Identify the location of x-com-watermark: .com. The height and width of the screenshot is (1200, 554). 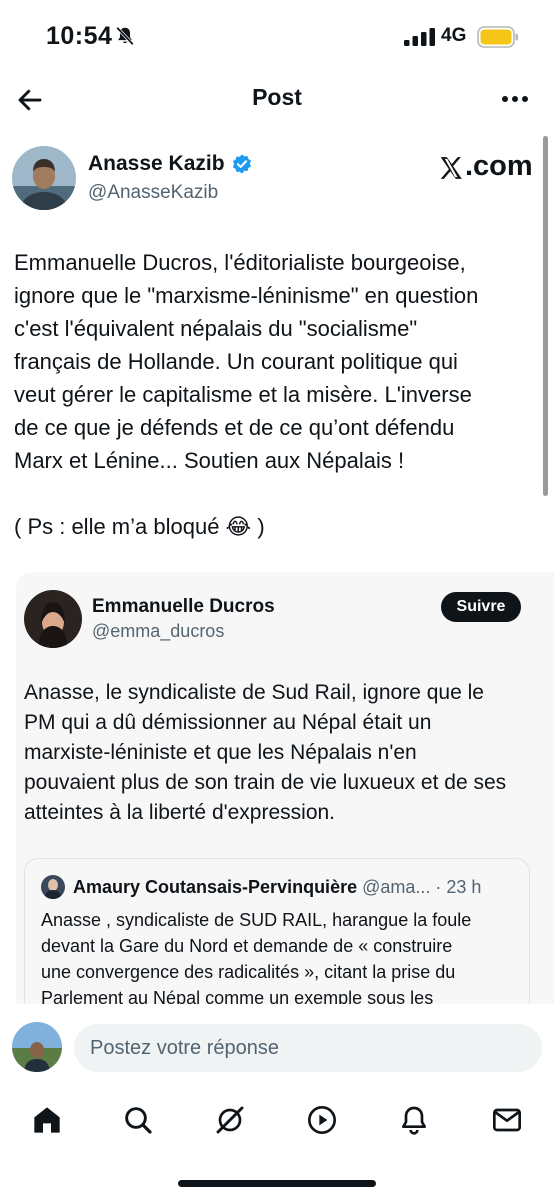
(485, 166).